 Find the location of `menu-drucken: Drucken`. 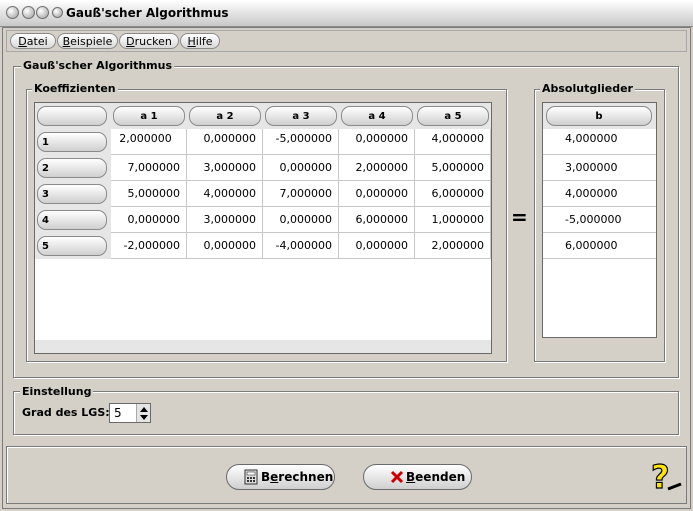

menu-drucken: Drucken is located at coordinates (149, 41).